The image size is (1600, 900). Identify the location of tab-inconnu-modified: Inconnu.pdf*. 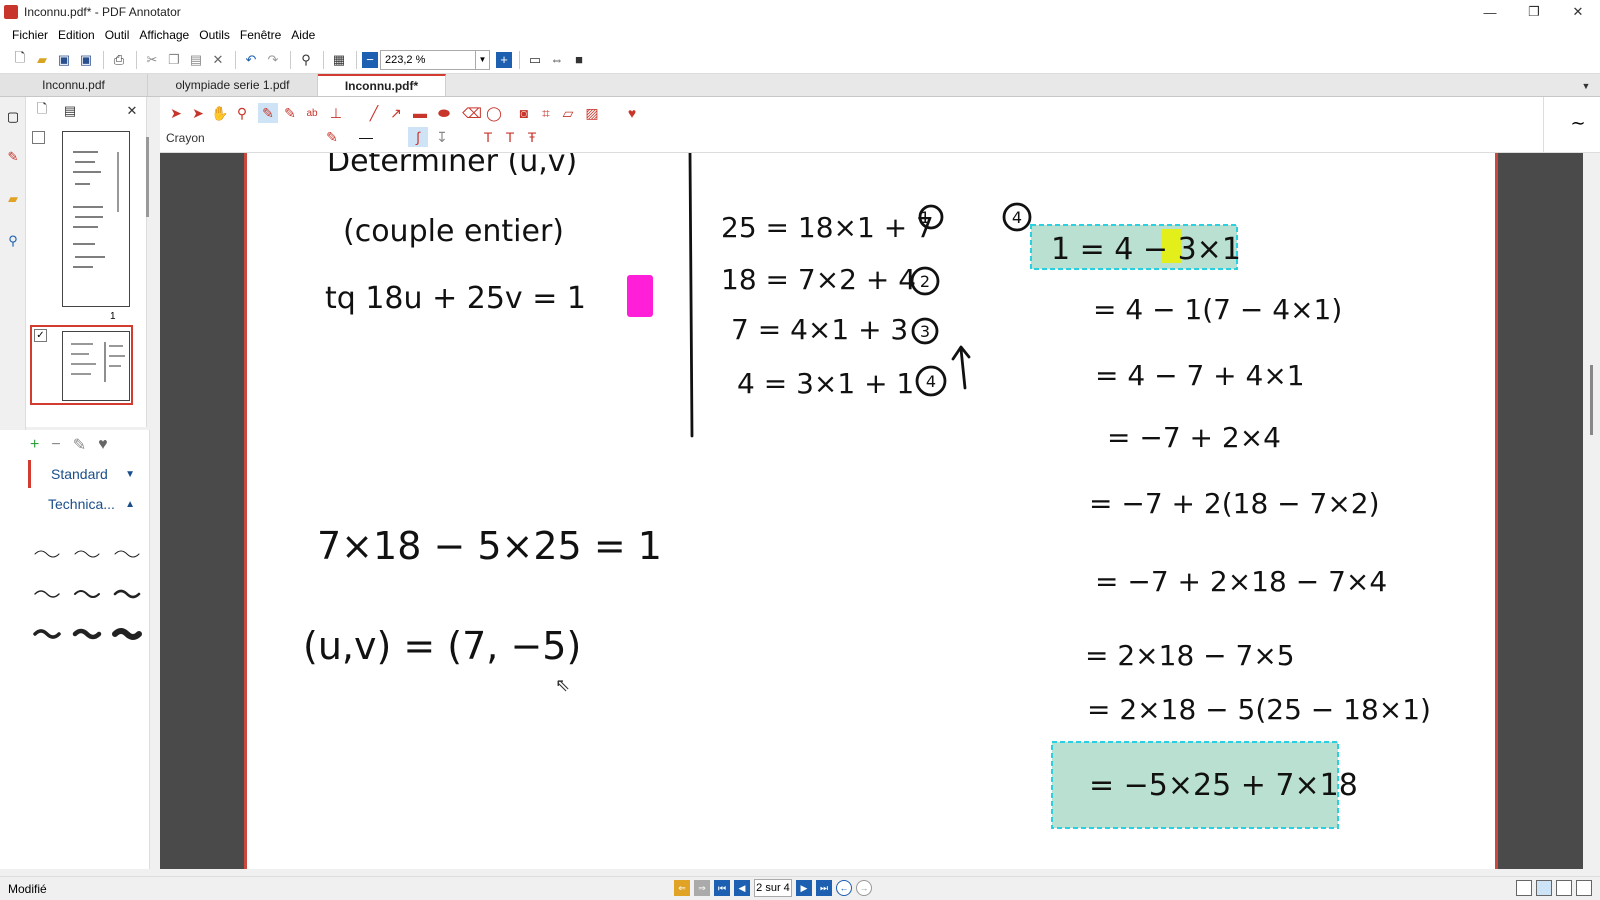
(382, 85).